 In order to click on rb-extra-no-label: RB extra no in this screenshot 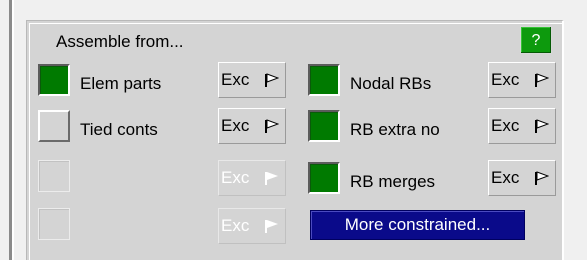, I will do `click(395, 129)`.